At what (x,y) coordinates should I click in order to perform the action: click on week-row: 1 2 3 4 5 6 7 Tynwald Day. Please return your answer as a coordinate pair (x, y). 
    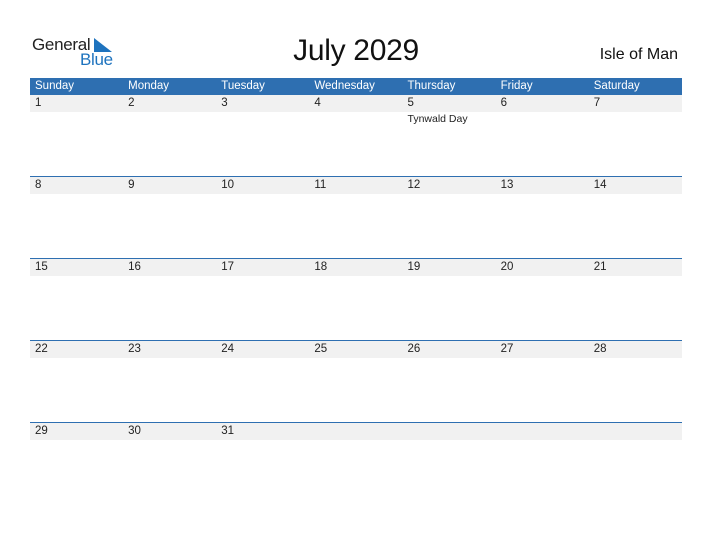
    Looking at the image, I should click on (356, 135).